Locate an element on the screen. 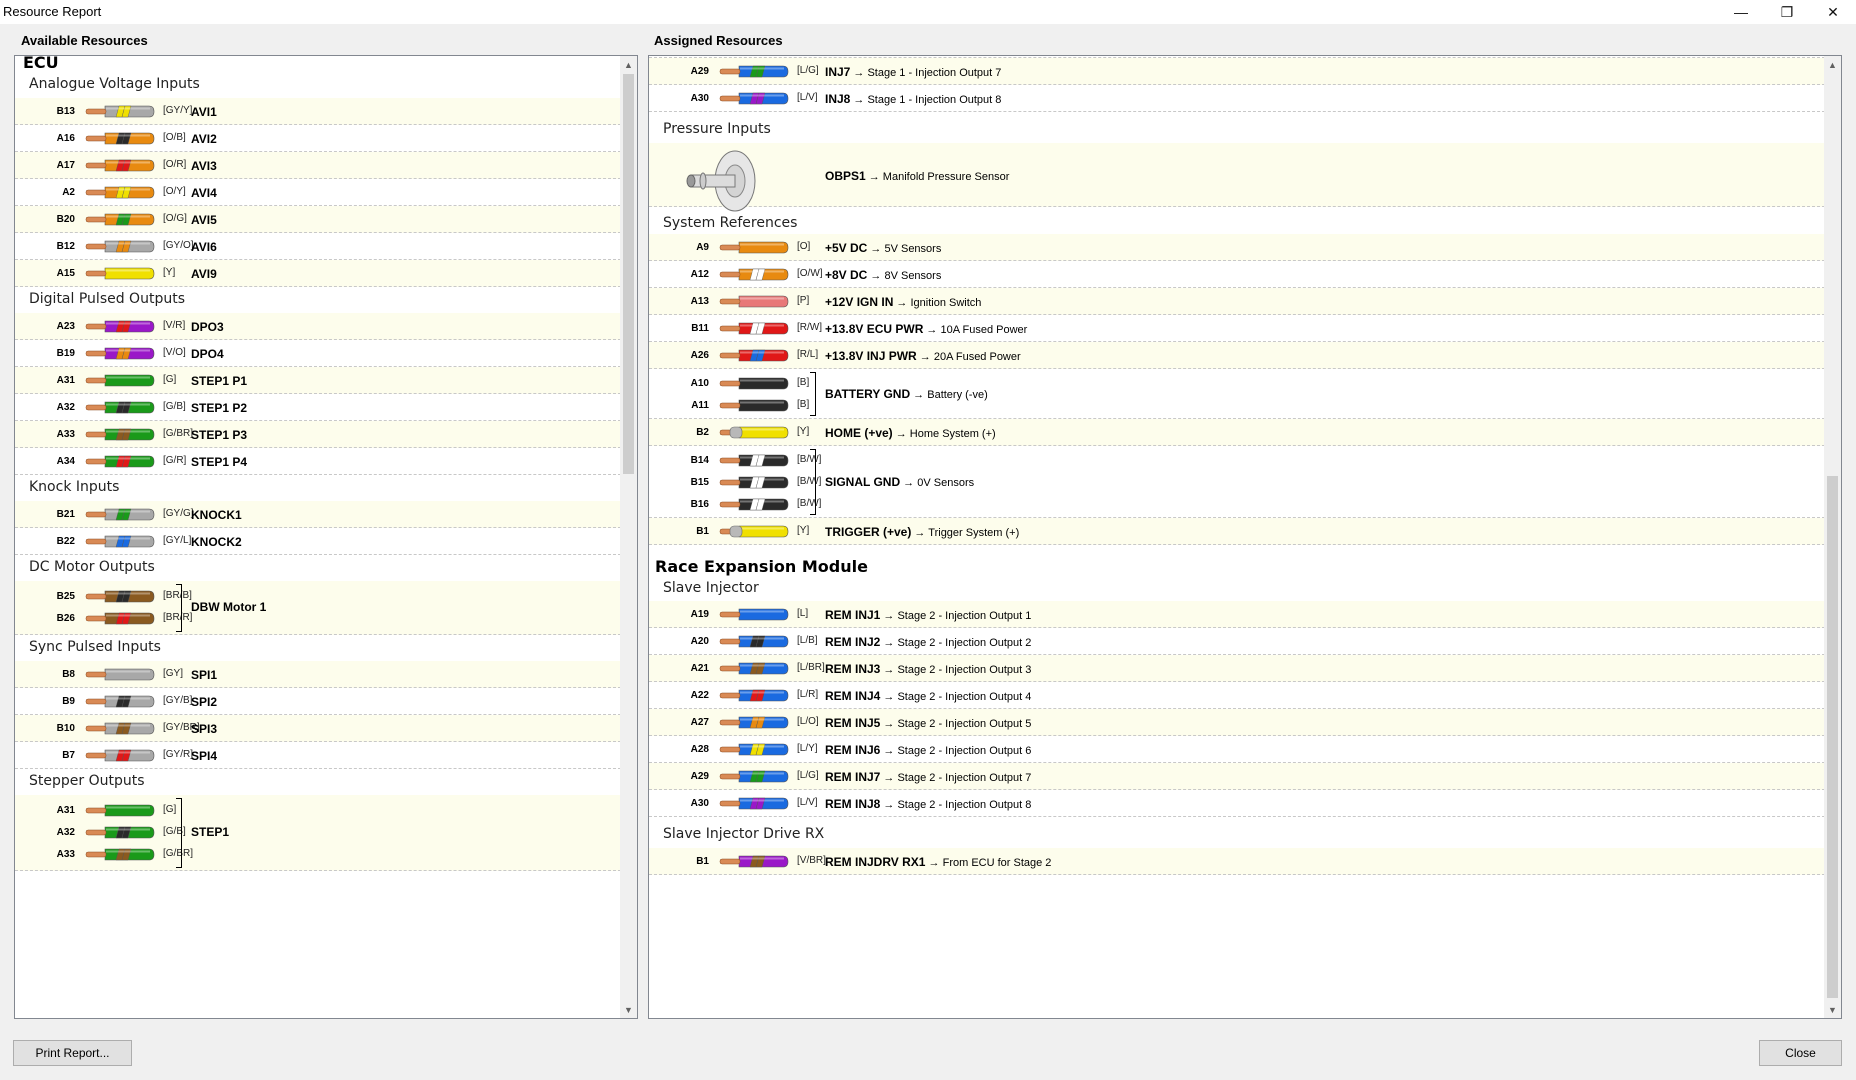 The image size is (1856, 1080). signal-name: DPO3 is located at coordinates (207, 327).